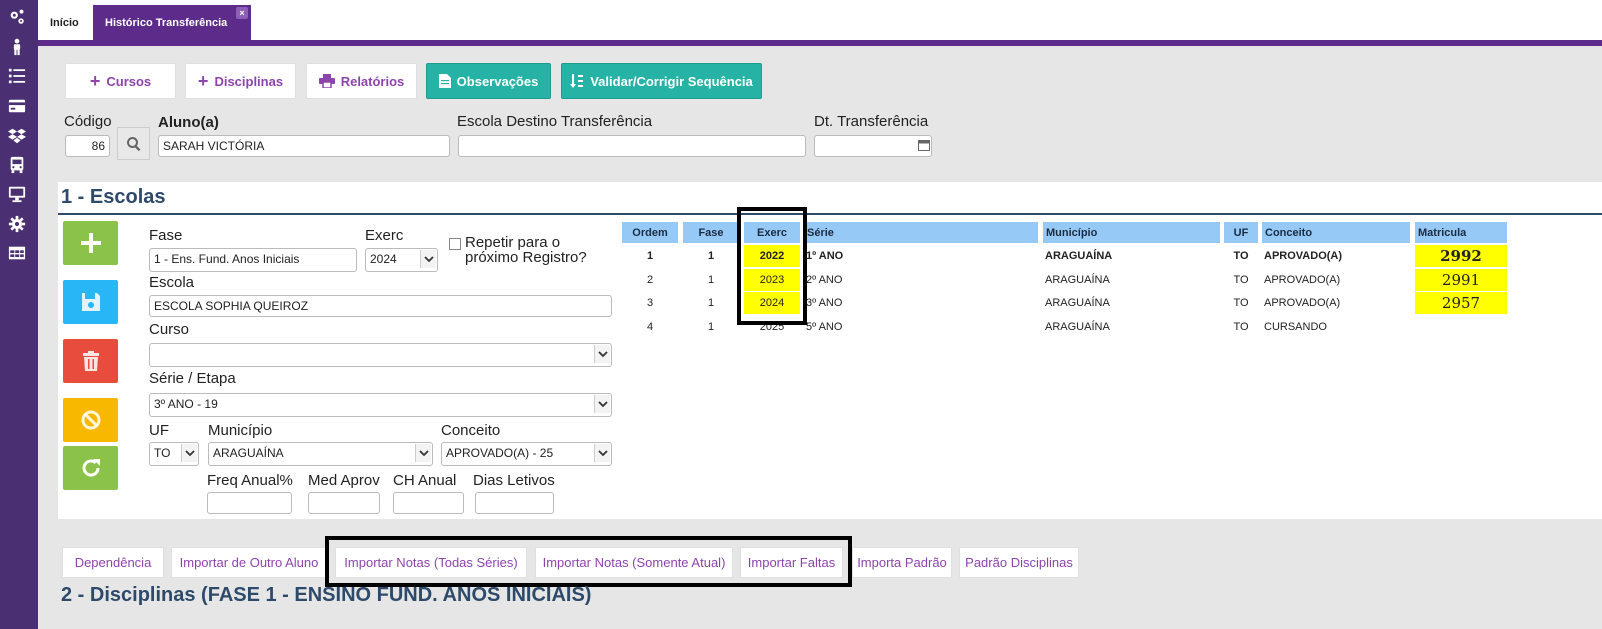 This screenshot has width=1602, height=629. What do you see at coordinates (428, 503) in the screenshot?
I see `ch-anual-input` at bounding box center [428, 503].